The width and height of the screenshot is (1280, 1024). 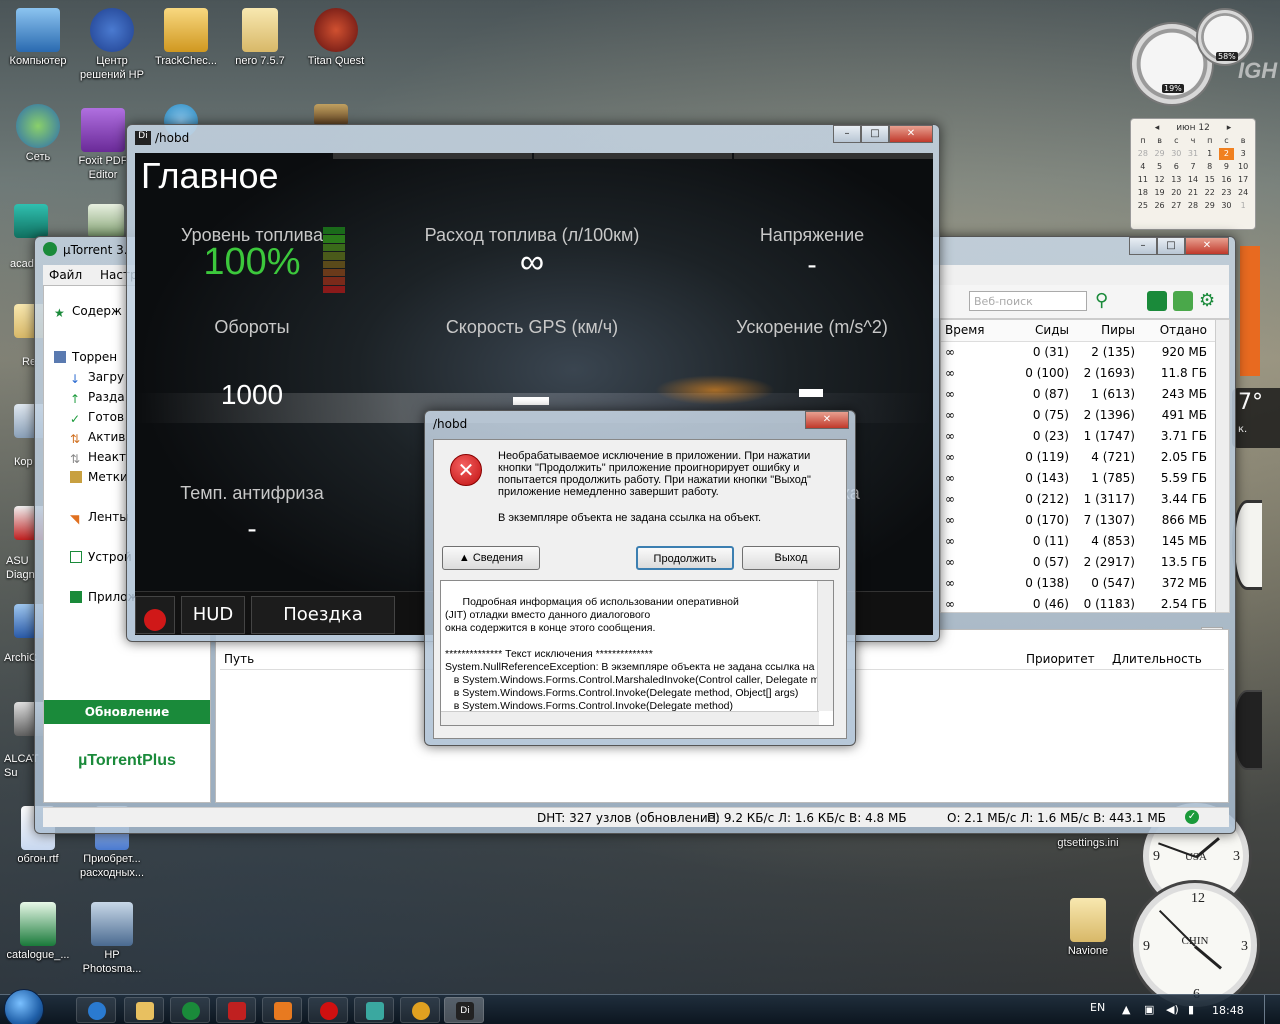 What do you see at coordinates (1243, 167) in the screenshot?
I see `calendar-day: 10` at bounding box center [1243, 167].